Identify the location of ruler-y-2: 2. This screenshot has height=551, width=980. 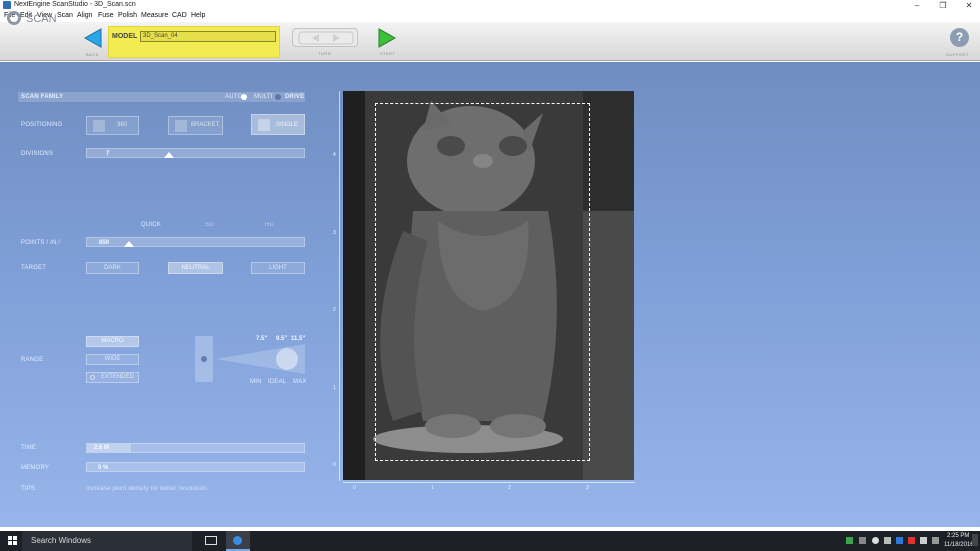
(334, 310).